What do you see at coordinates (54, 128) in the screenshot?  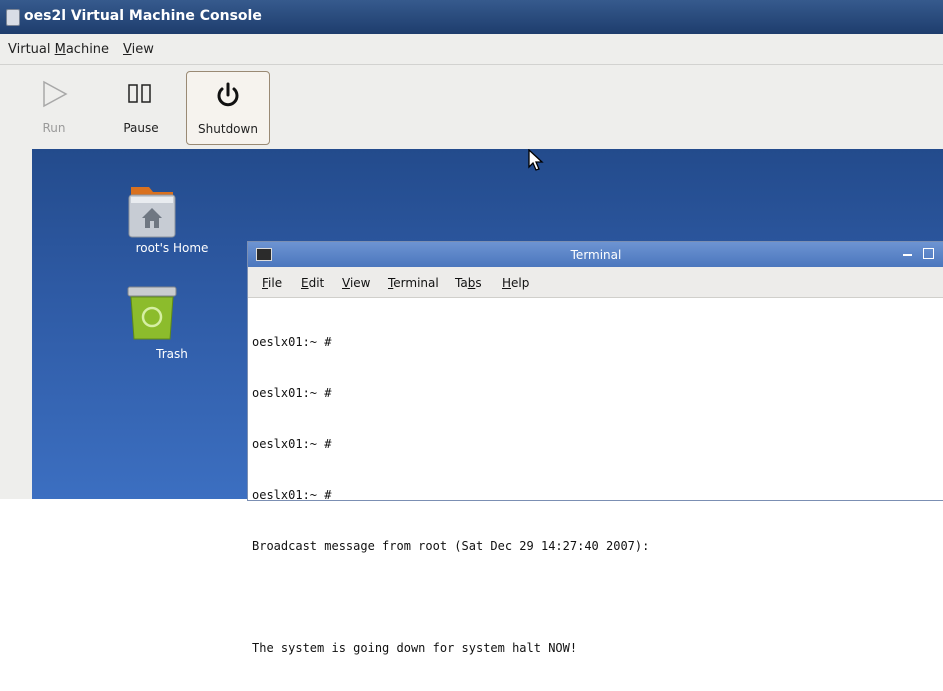 I see `run-label: Run` at bounding box center [54, 128].